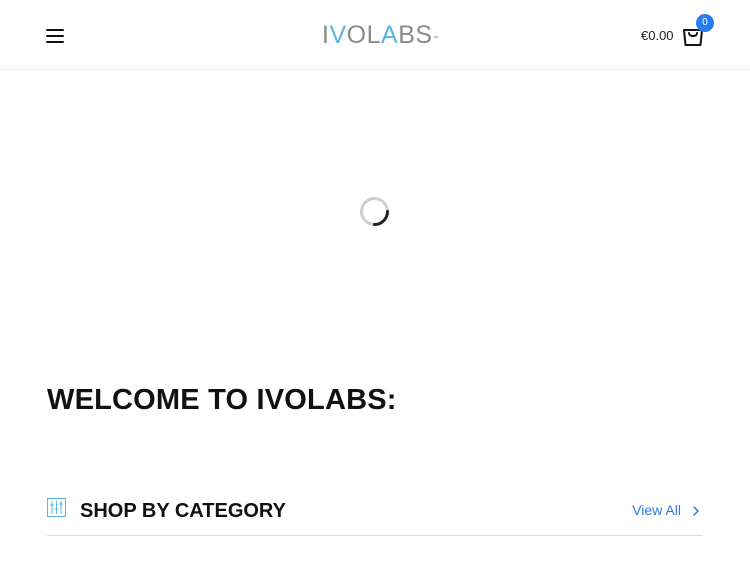 The image size is (750, 563). Describe the element at coordinates (183, 511) in the screenshot. I see `category-title: SHOP BY CATEGORY` at that location.